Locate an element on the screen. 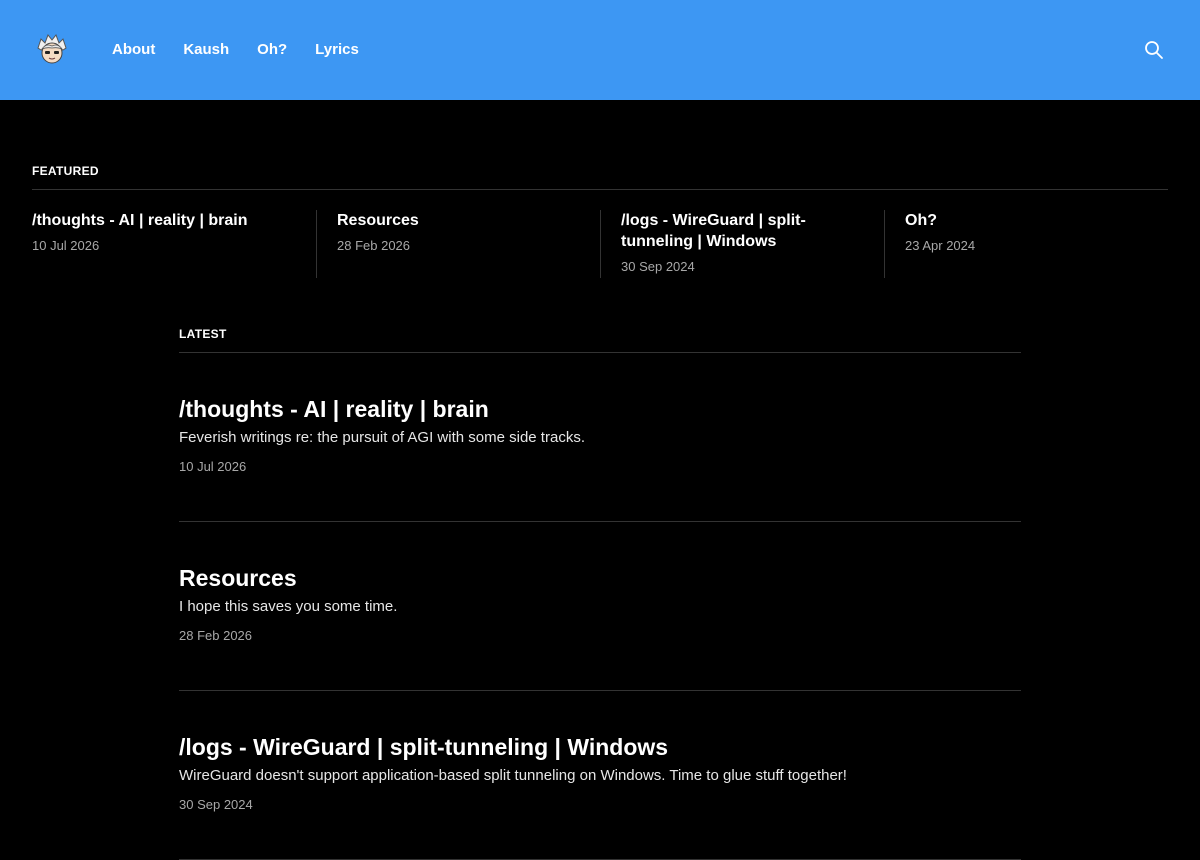 The height and width of the screenshot is (860, 1200). post-title: /thoughts - AI | reality | brain is located at coordinates (600, 409).